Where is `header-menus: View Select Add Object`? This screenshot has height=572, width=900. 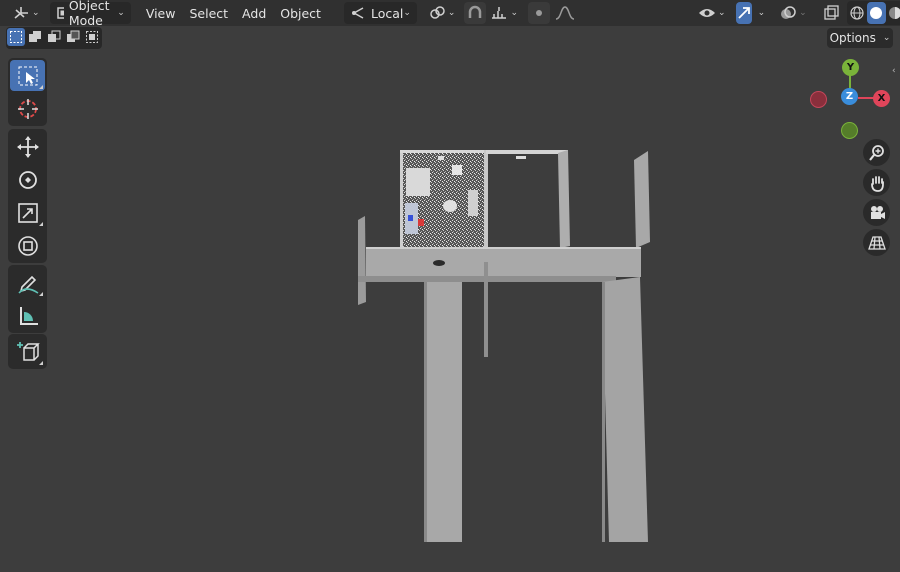 header-menus: View Select Add Object is located at coordinates (233, 13).